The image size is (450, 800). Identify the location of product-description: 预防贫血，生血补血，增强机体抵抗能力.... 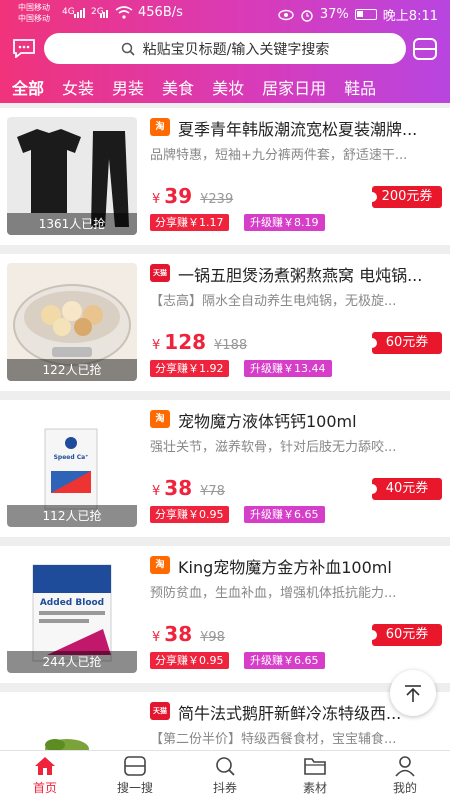
(273, 593).